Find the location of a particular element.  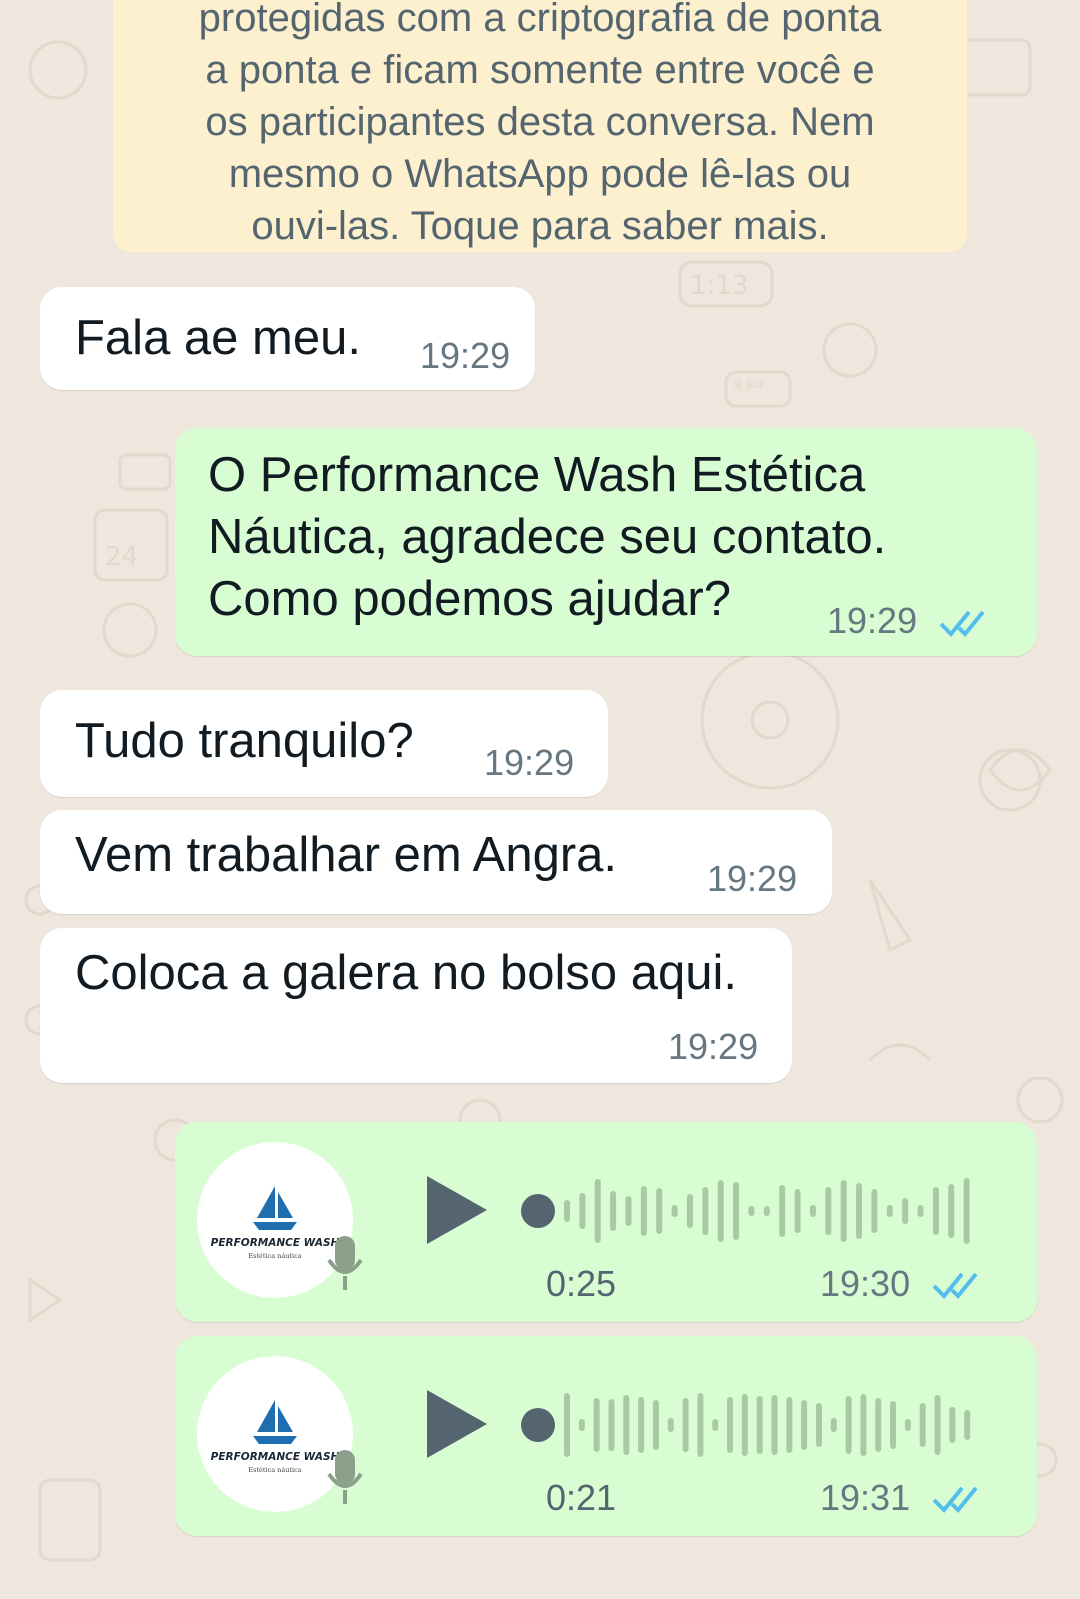

encryption-notice-line: mesmo o WhatsApp pode lê-las ou is located at coordinates (540, 174).